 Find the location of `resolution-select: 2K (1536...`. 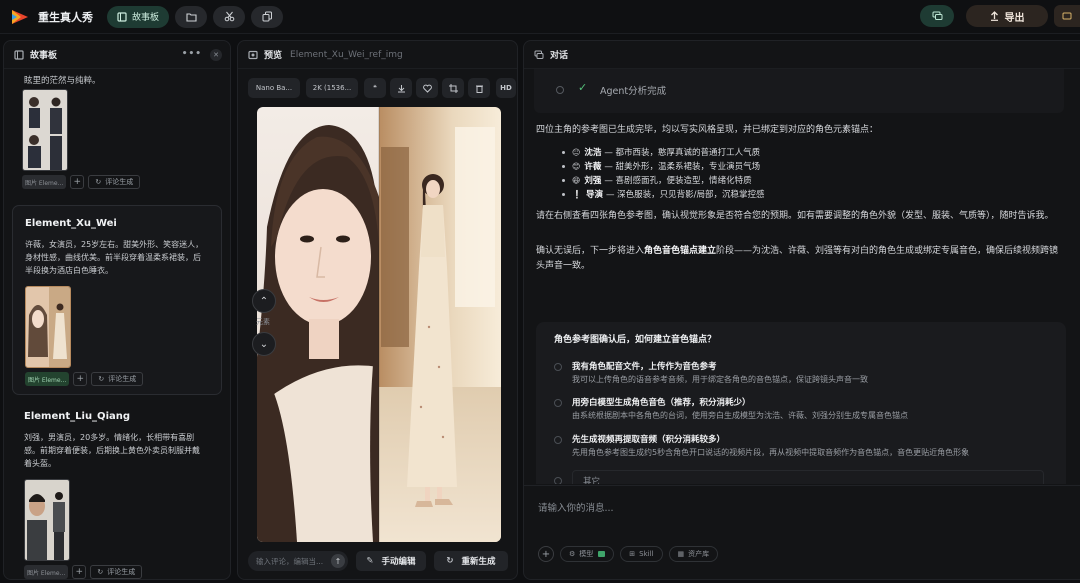

resolution-select: 2K (1536... is located at coordinates (332, 88).